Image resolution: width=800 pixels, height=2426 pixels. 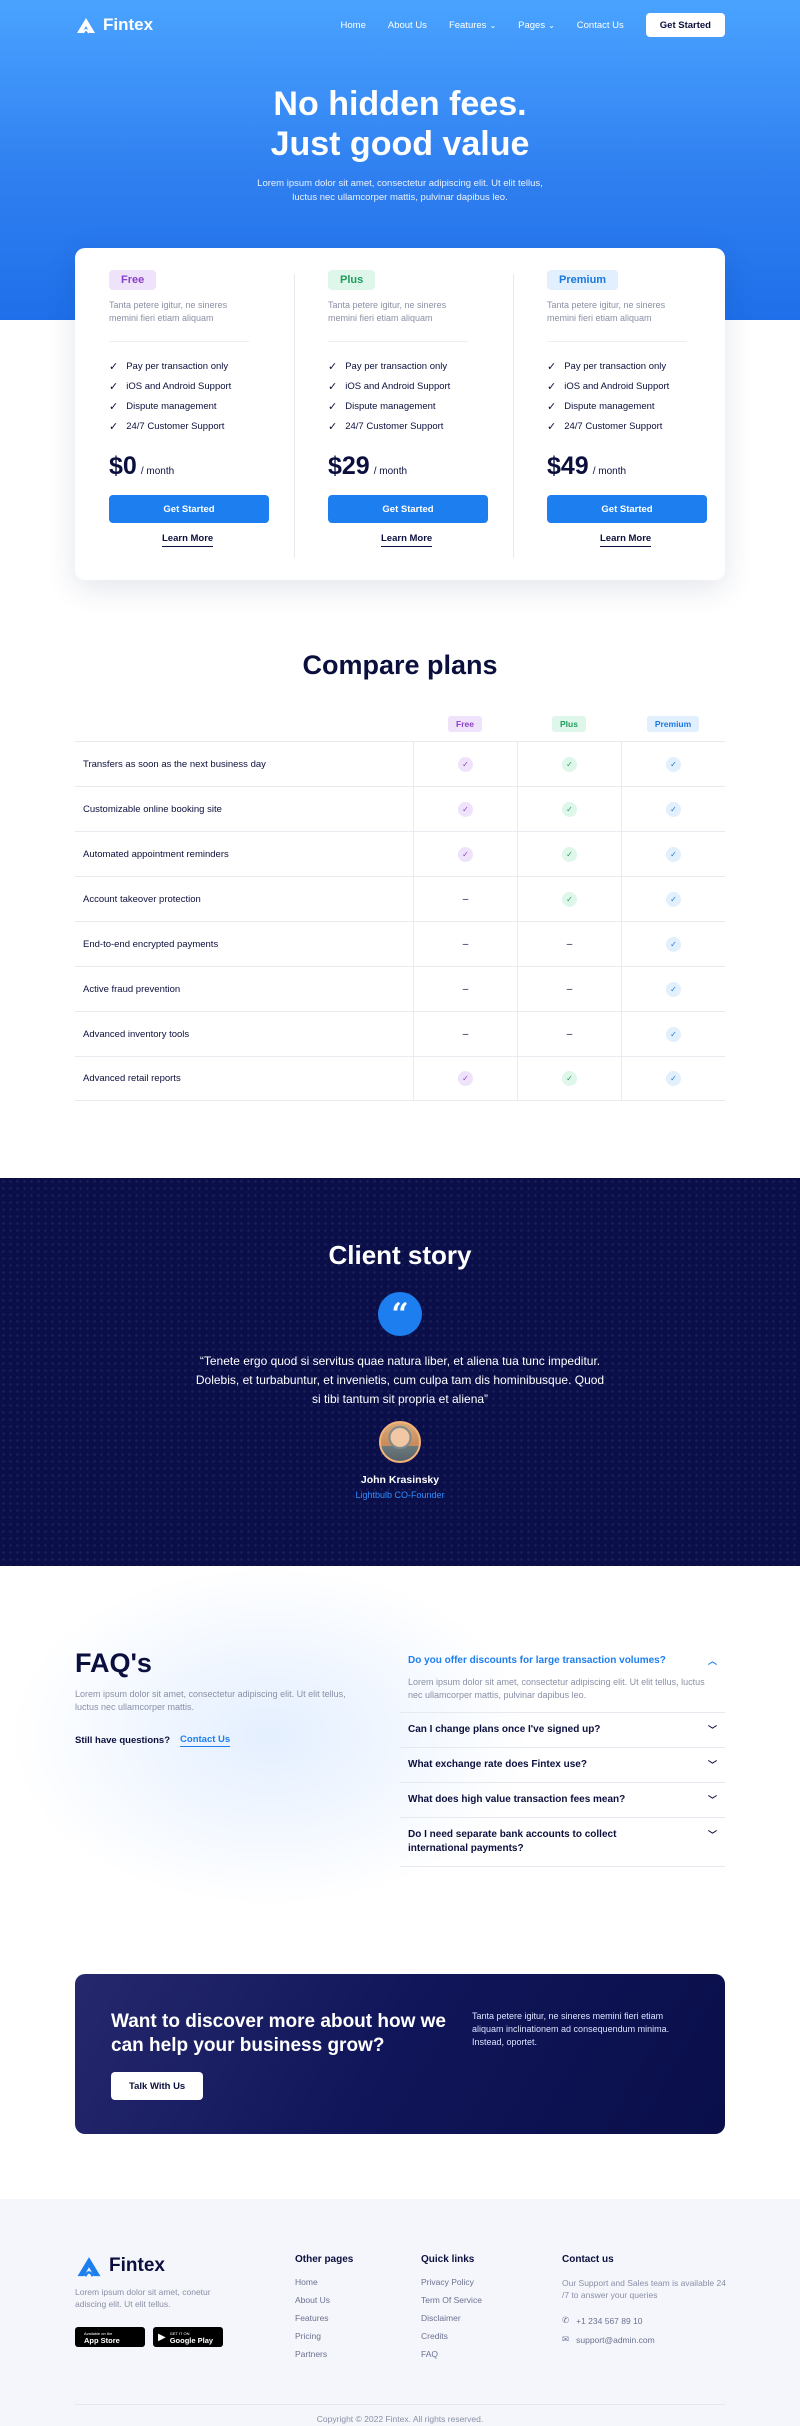 What do you see at coordinates (324, 2300) in the screenshot?
I see `footer-link-about: About Us` at bounding box center [324, 2300].